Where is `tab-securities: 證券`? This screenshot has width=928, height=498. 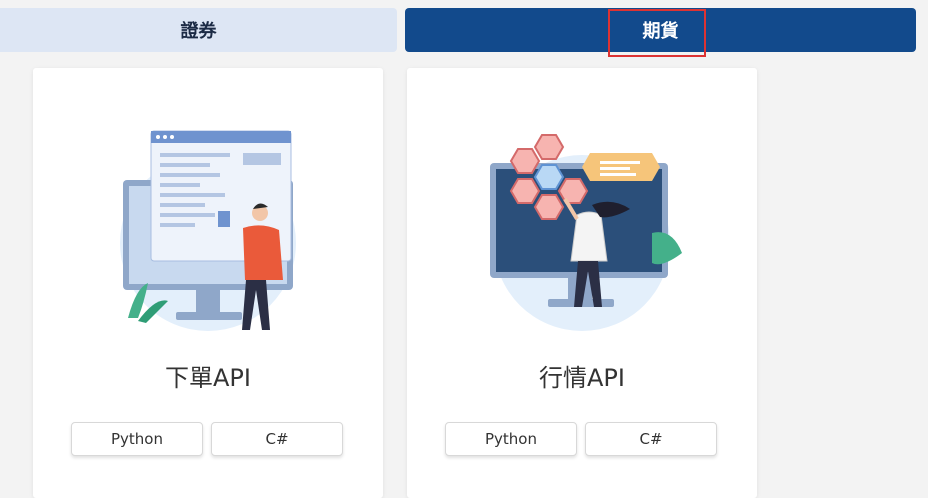 tab-securities: 證券 is located at coordinates (198, 30).